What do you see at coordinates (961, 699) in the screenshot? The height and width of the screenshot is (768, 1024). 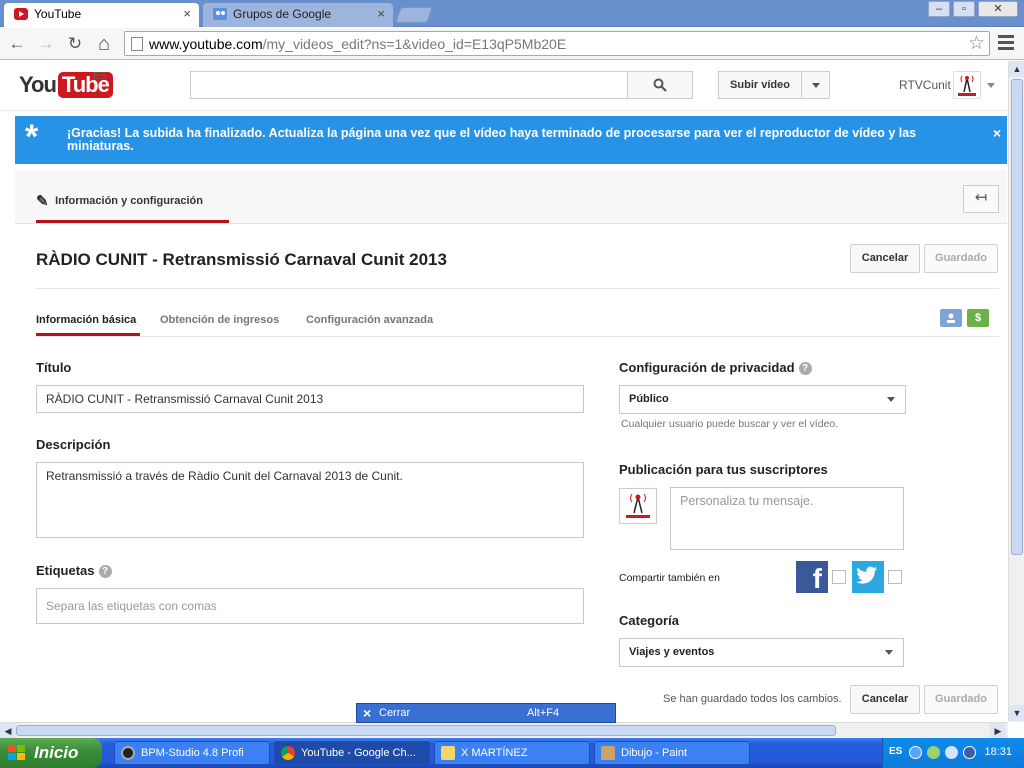 I see `bottom-saved-button: Guardado` at bounding box center [961, 699].